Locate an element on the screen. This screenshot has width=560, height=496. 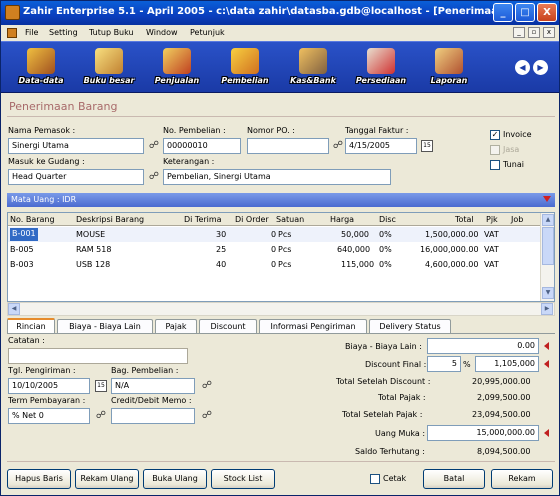
tab-pajak: Pajak is located at coordinates (176, 326).